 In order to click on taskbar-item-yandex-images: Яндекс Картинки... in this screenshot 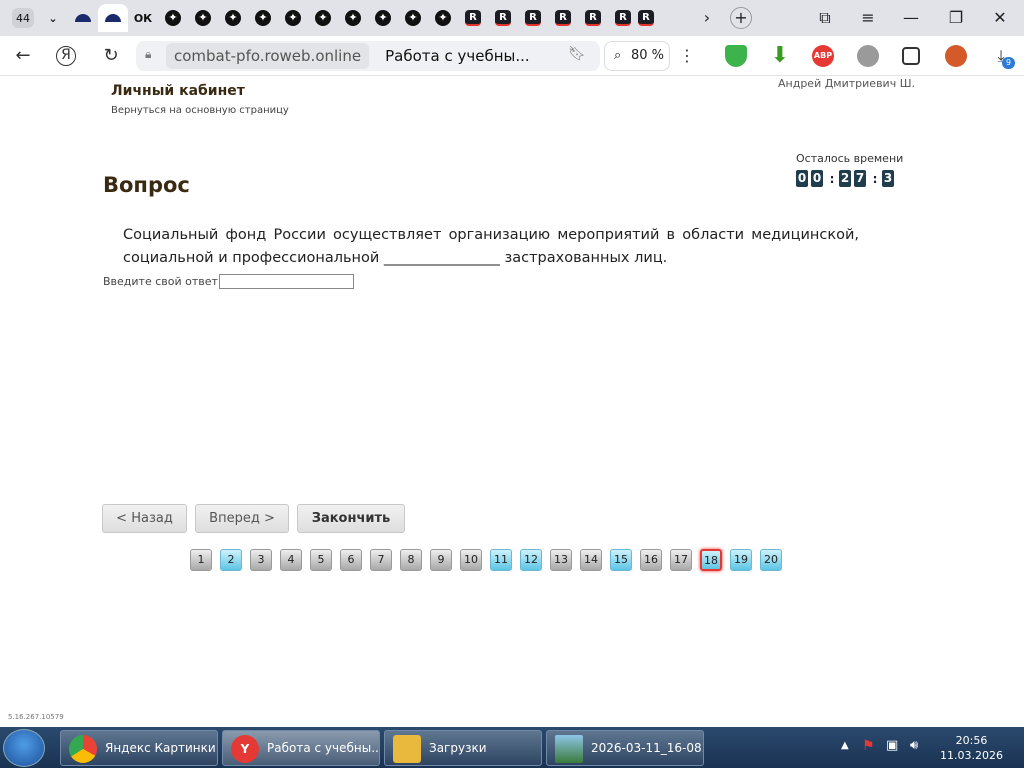, I will do `click(139, 748)`.